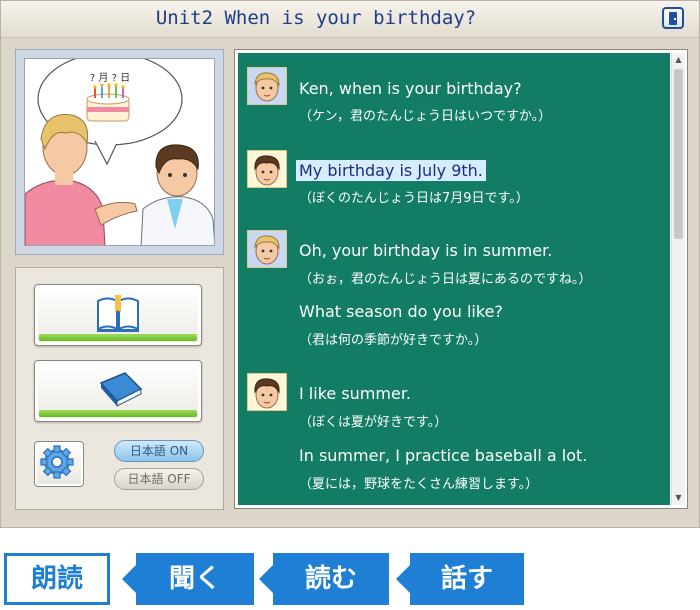 The width and height of the screenshot is (700, 610). Describe the element at coordinates (443, 455) in the screenshot. I see `message-4-english-2: In summer, I practice baseball a lot.` at that location.